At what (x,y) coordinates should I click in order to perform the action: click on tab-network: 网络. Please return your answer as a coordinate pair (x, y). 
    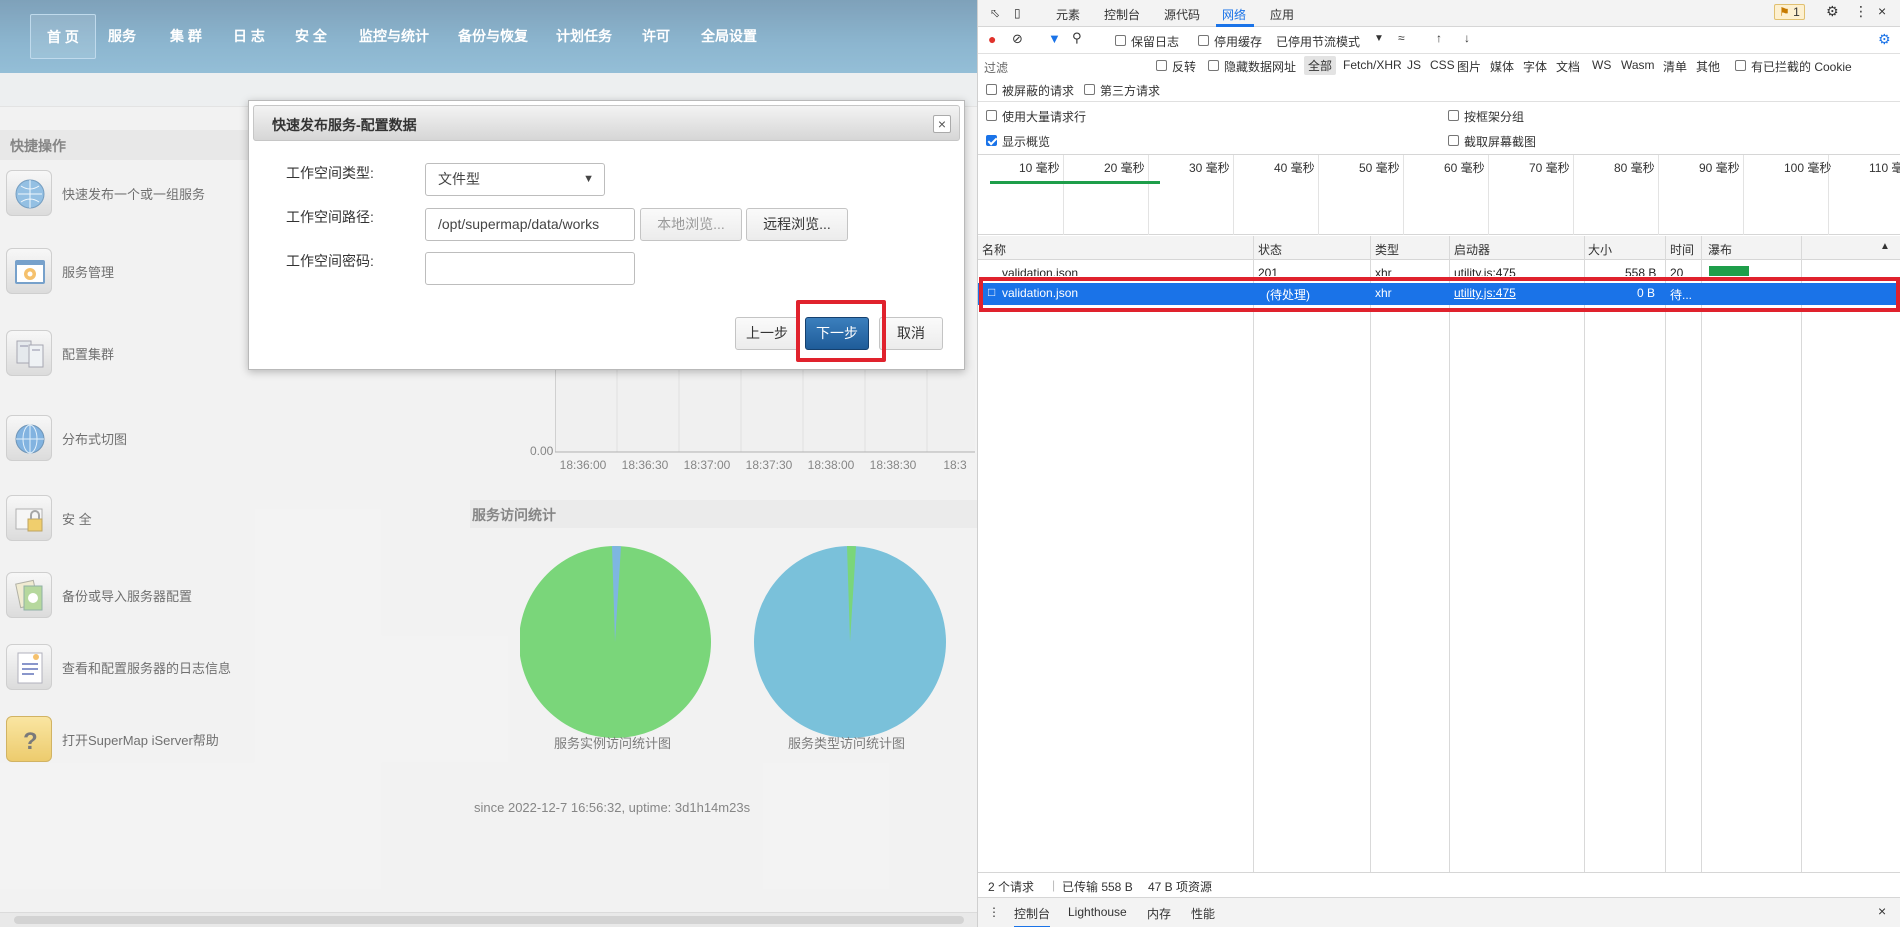
    Looking at the image, I should click on (1234, 14).